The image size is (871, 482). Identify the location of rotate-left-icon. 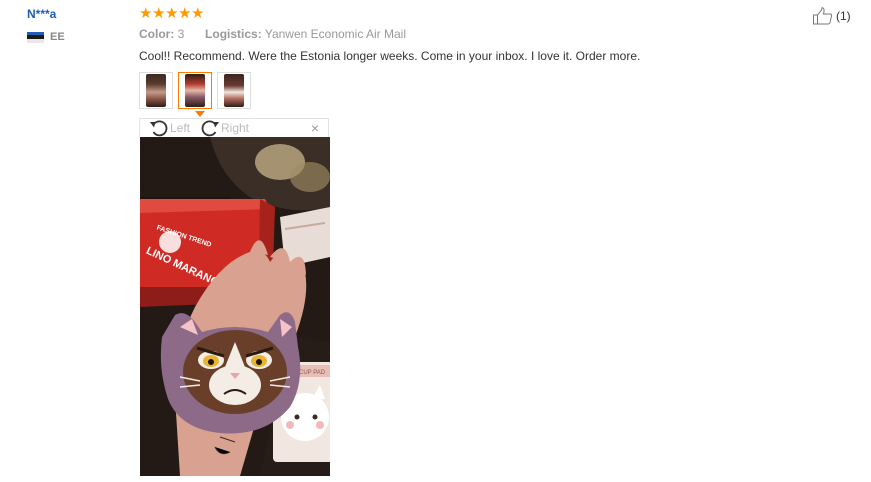
(159, 128).